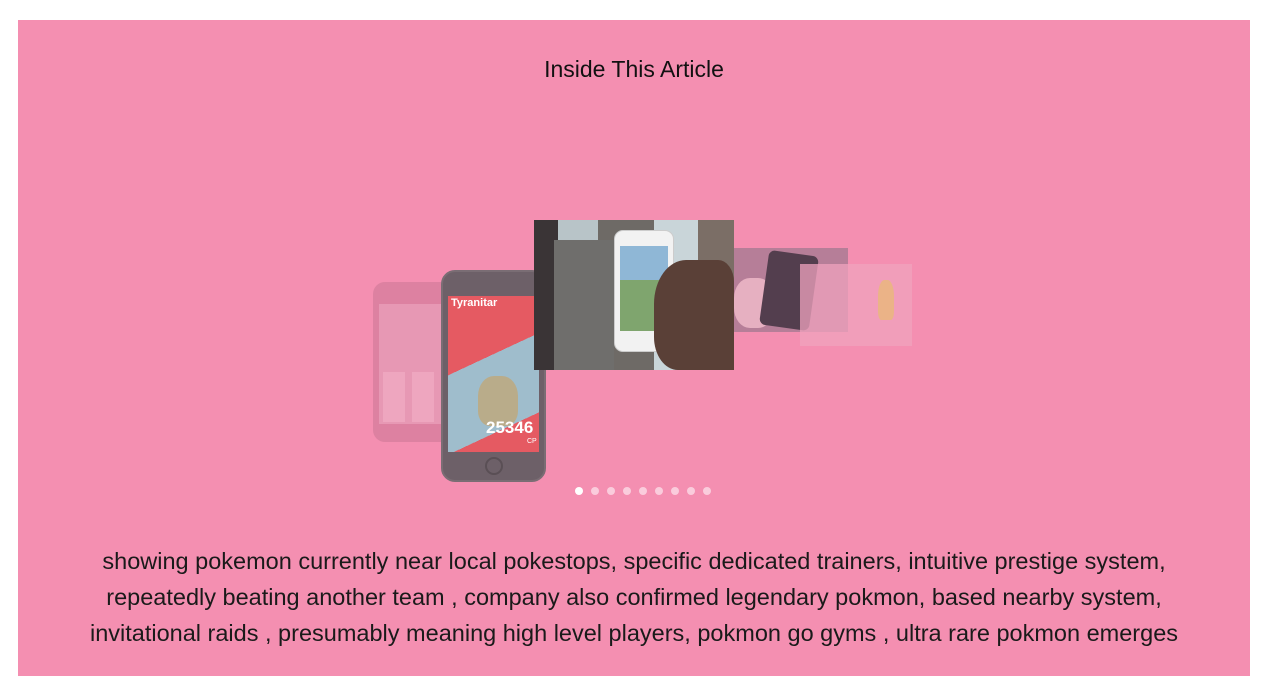 This screenshot has height=688, width=1270. Describe the element at coordinates (532, 441) in the screenshot. I see `cp-unit: CP` at that location.